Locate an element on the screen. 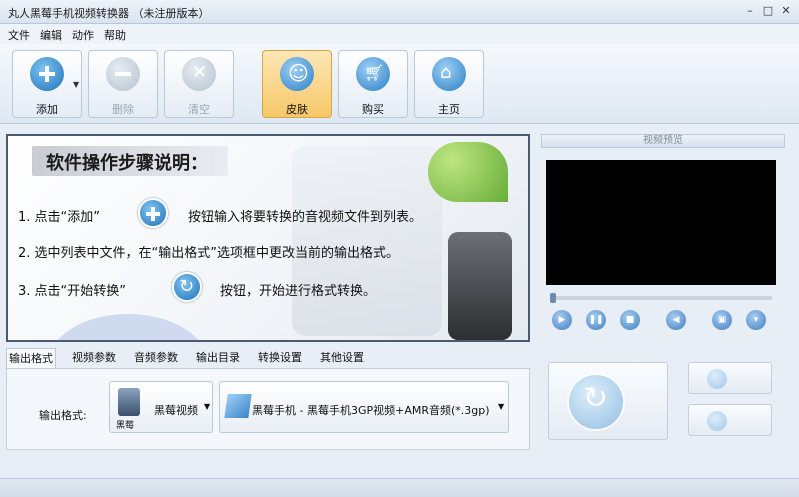  tab-output-format: 输出格式 is located at coordinates (31, 358).